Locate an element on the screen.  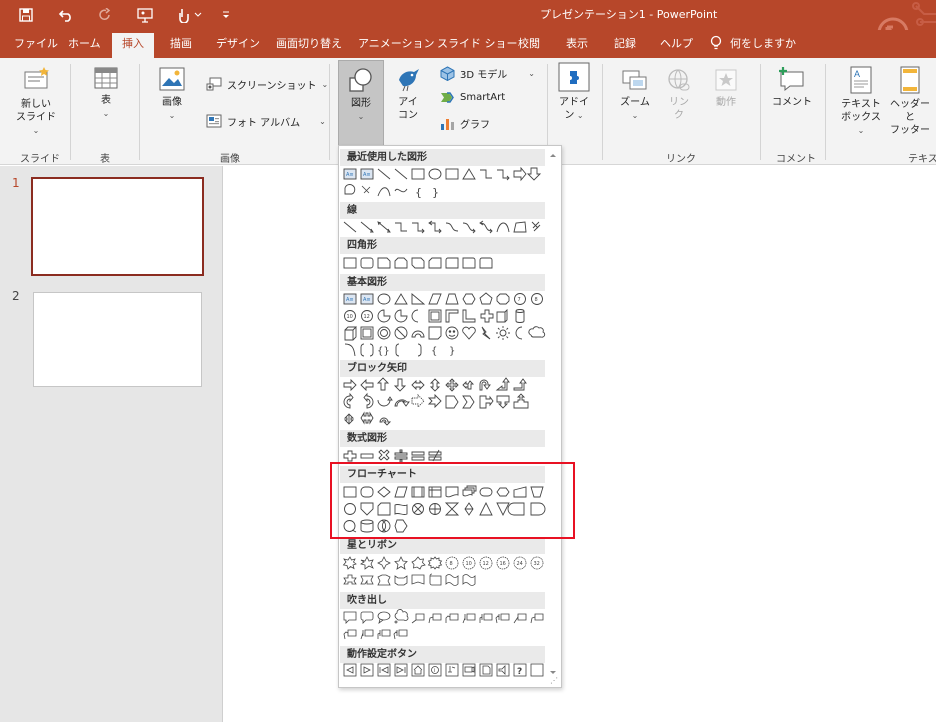
tab-help: ヘルプ is located at coordinates (676, 46).